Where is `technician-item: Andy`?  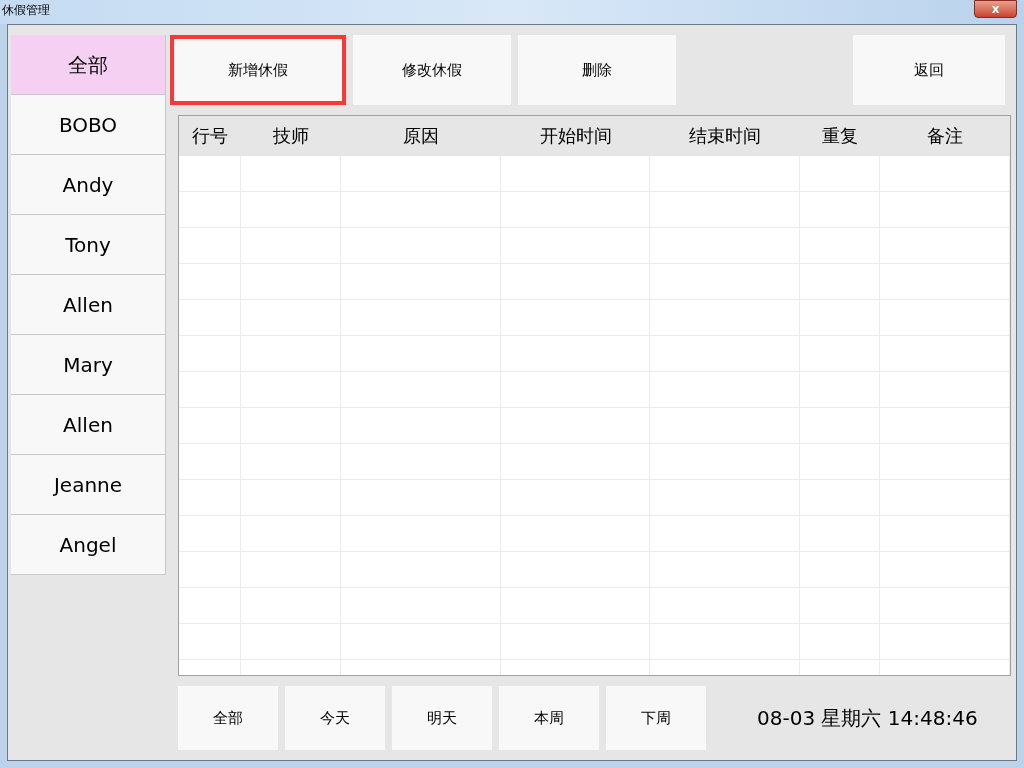 technician-item: Andy is located at coordinates (88, 185).